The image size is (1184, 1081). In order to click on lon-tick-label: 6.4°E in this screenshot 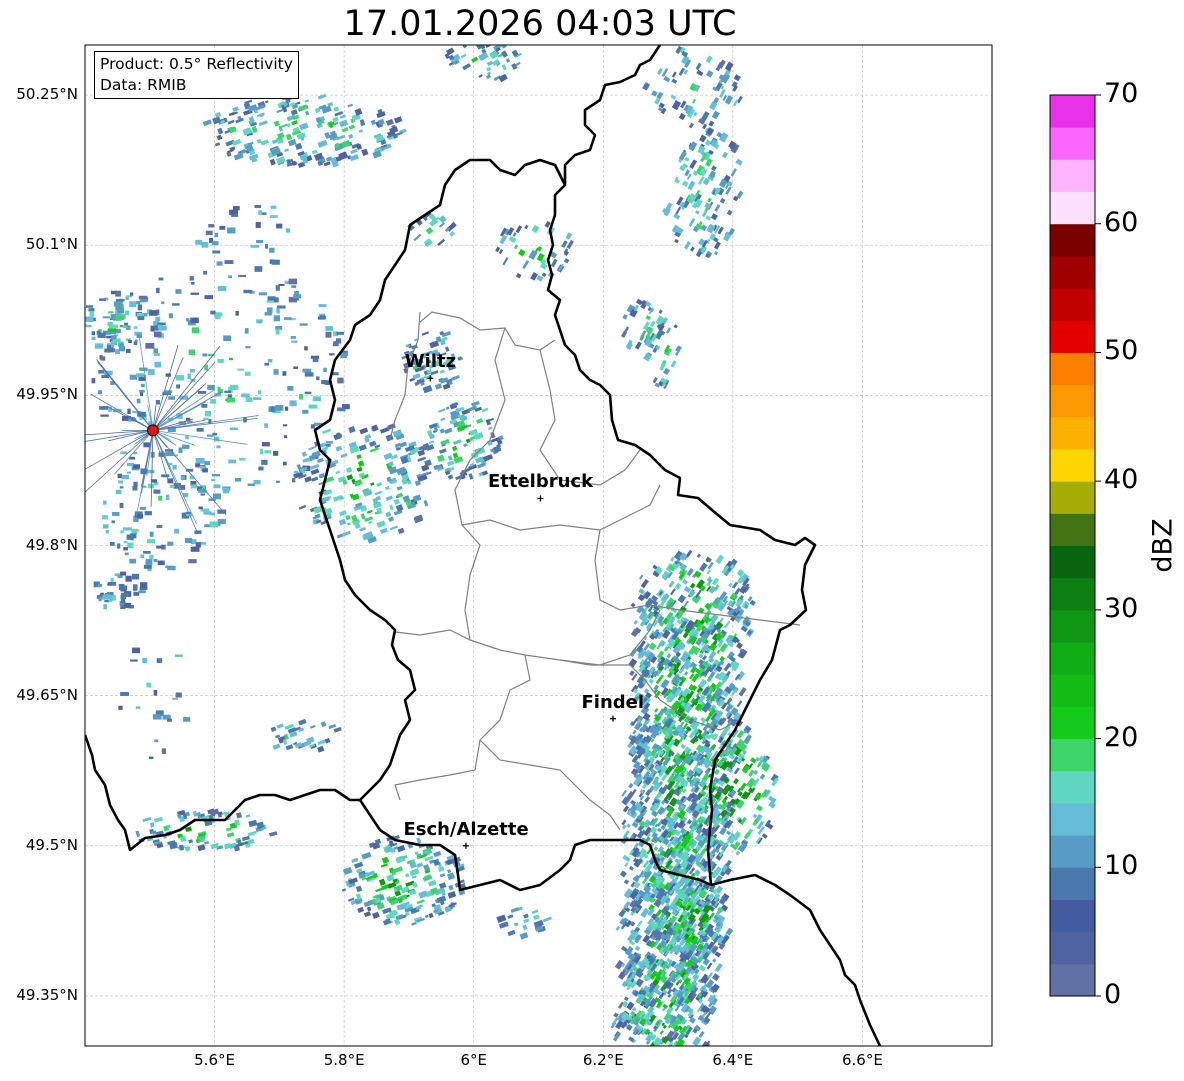, I will do `click(733, 1060)`.